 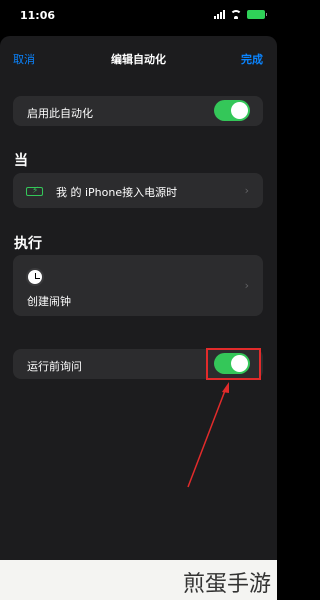 What do you see at coordinates (226, 584) in the screenshot?
I see `watermark-text: 煎蛋手游` at bounding box center [226, 584].